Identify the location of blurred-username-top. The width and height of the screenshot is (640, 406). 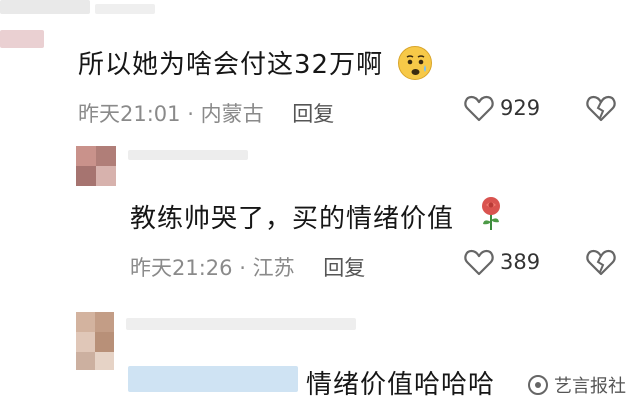
(45, 7).